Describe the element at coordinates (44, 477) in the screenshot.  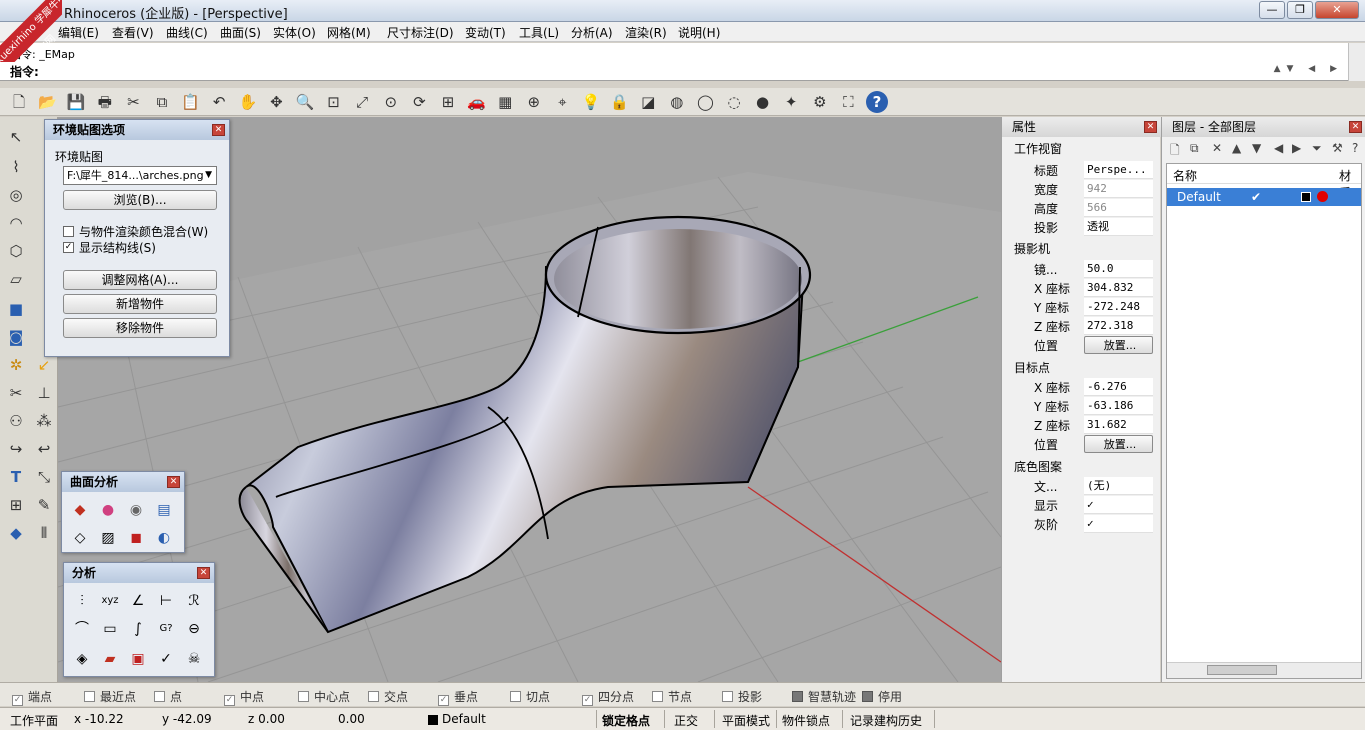
I see `dimension-icon: ⤡` at that location.